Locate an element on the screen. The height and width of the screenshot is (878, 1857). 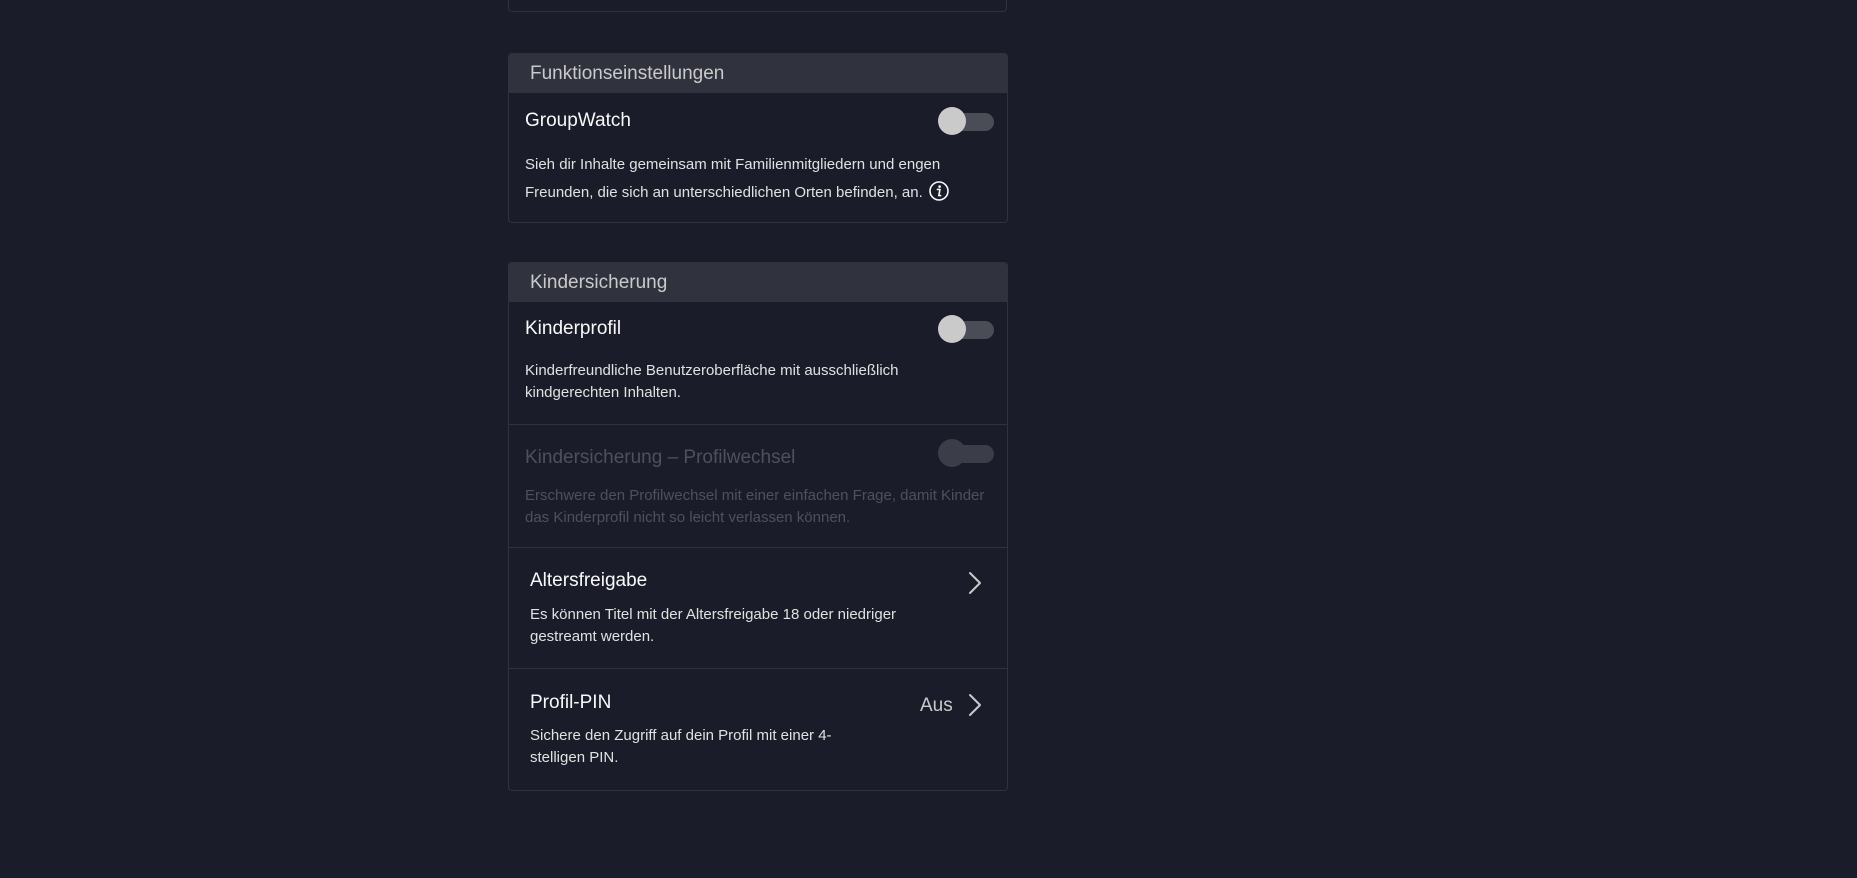
kids-profile-toggle is located at coordinates (966, 329).